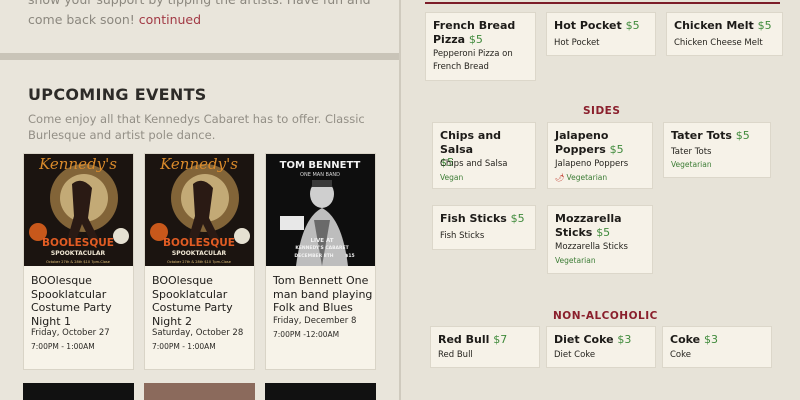 Image resolution: width=800 pixels, height=400 pixels. What do you see at coordinates (560, 177) in the screenshot?
I see `spicy-pepper-icon: 🌶` at bounding box center [560, 177].